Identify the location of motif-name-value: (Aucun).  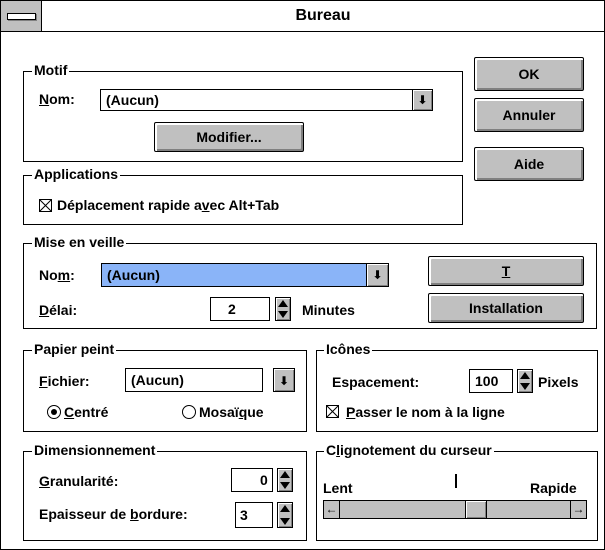
(132, 100).